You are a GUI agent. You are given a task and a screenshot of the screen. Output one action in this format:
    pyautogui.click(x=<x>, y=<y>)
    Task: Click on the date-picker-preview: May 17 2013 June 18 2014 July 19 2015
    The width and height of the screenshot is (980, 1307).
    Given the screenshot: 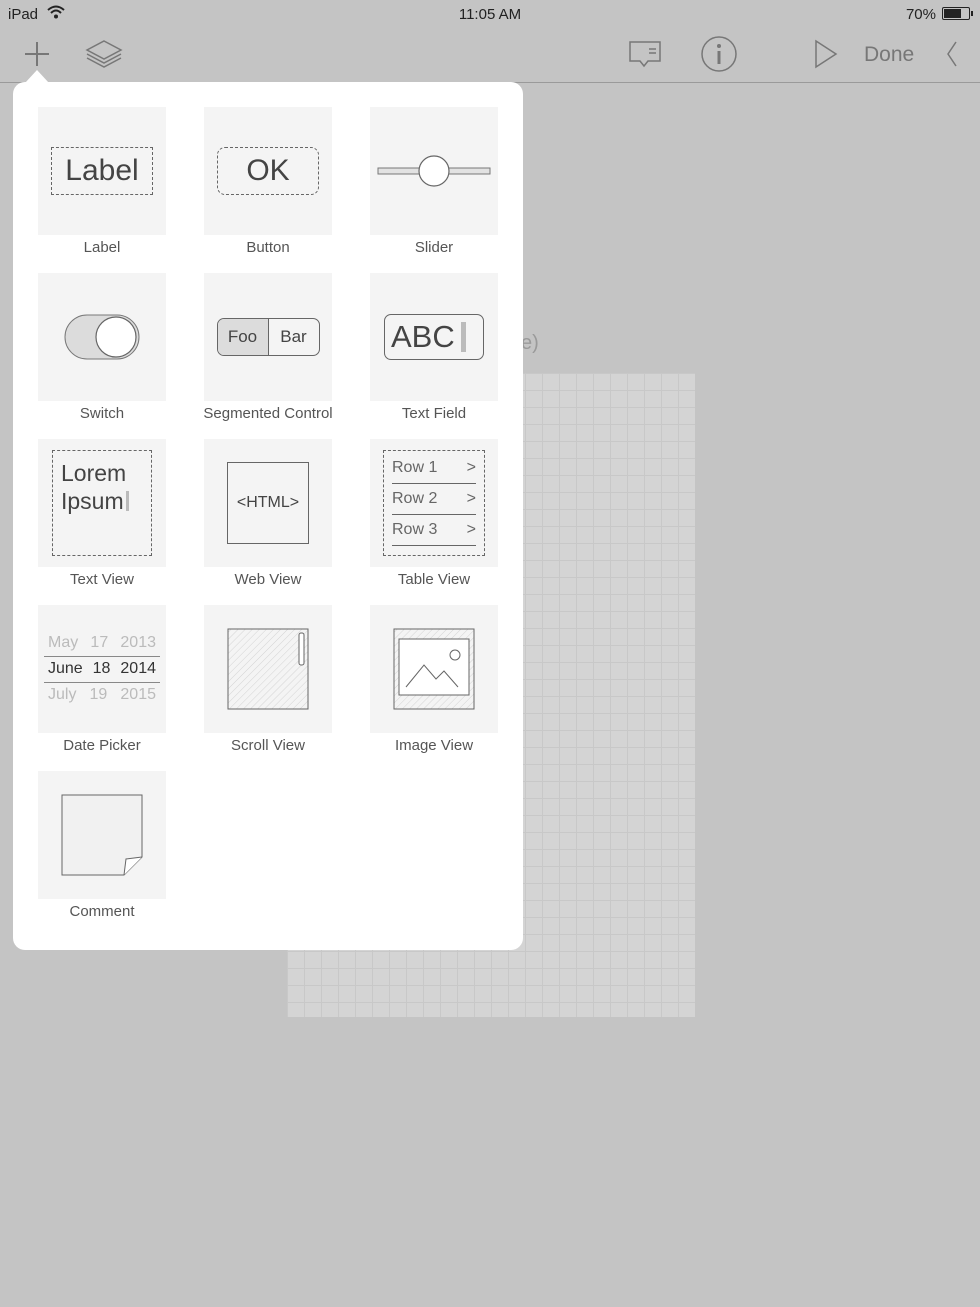 What is the action you would take?
    pyautogui.click(x=102, y=669)
    